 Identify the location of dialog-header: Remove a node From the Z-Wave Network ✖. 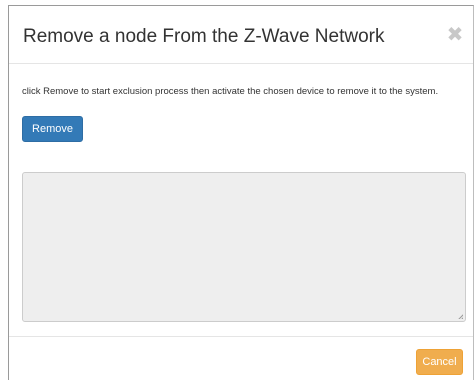
(241, 35).